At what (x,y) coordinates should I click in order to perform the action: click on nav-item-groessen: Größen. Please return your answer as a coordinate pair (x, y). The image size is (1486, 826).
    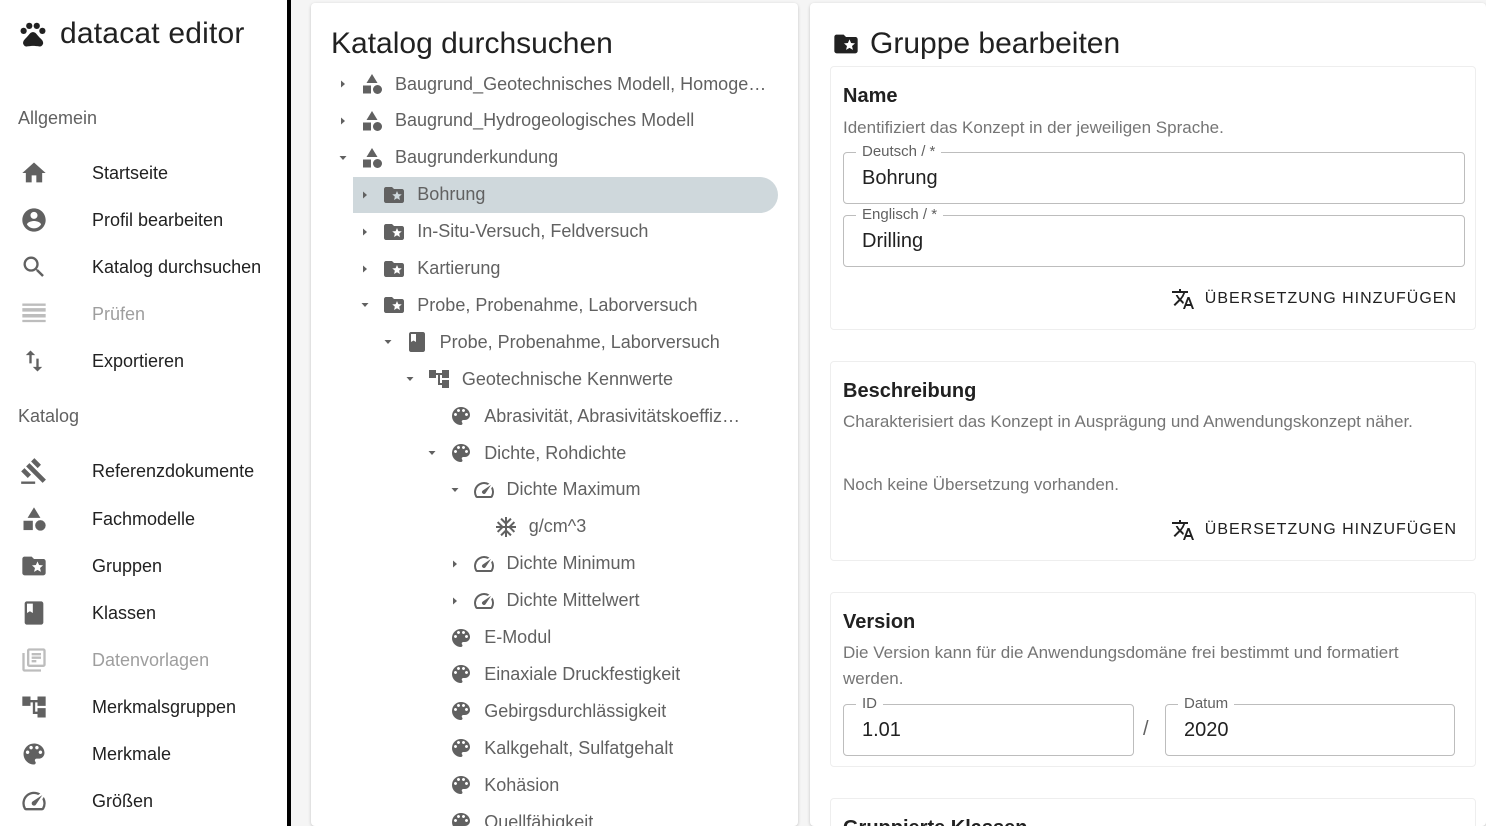
    Looking at the image, I should click on (143, 801).